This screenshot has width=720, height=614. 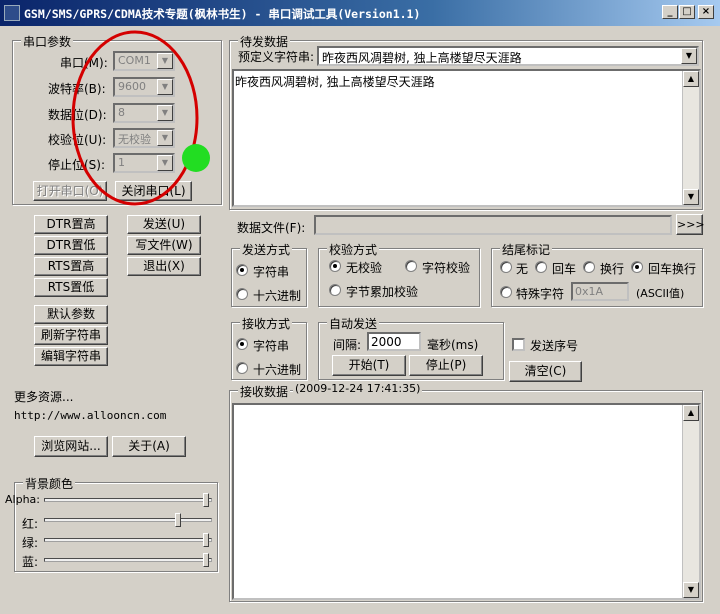 What do you see at coordinates (369, 365) in the screenshot?
I see `auto-start-button: 开始(T)` at bounding box center [369, 365].